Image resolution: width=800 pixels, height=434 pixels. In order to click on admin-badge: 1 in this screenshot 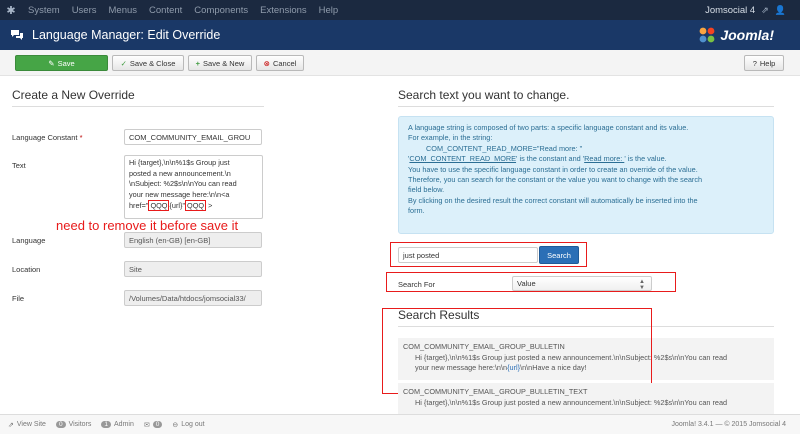, I will do `click(106, 424)`.